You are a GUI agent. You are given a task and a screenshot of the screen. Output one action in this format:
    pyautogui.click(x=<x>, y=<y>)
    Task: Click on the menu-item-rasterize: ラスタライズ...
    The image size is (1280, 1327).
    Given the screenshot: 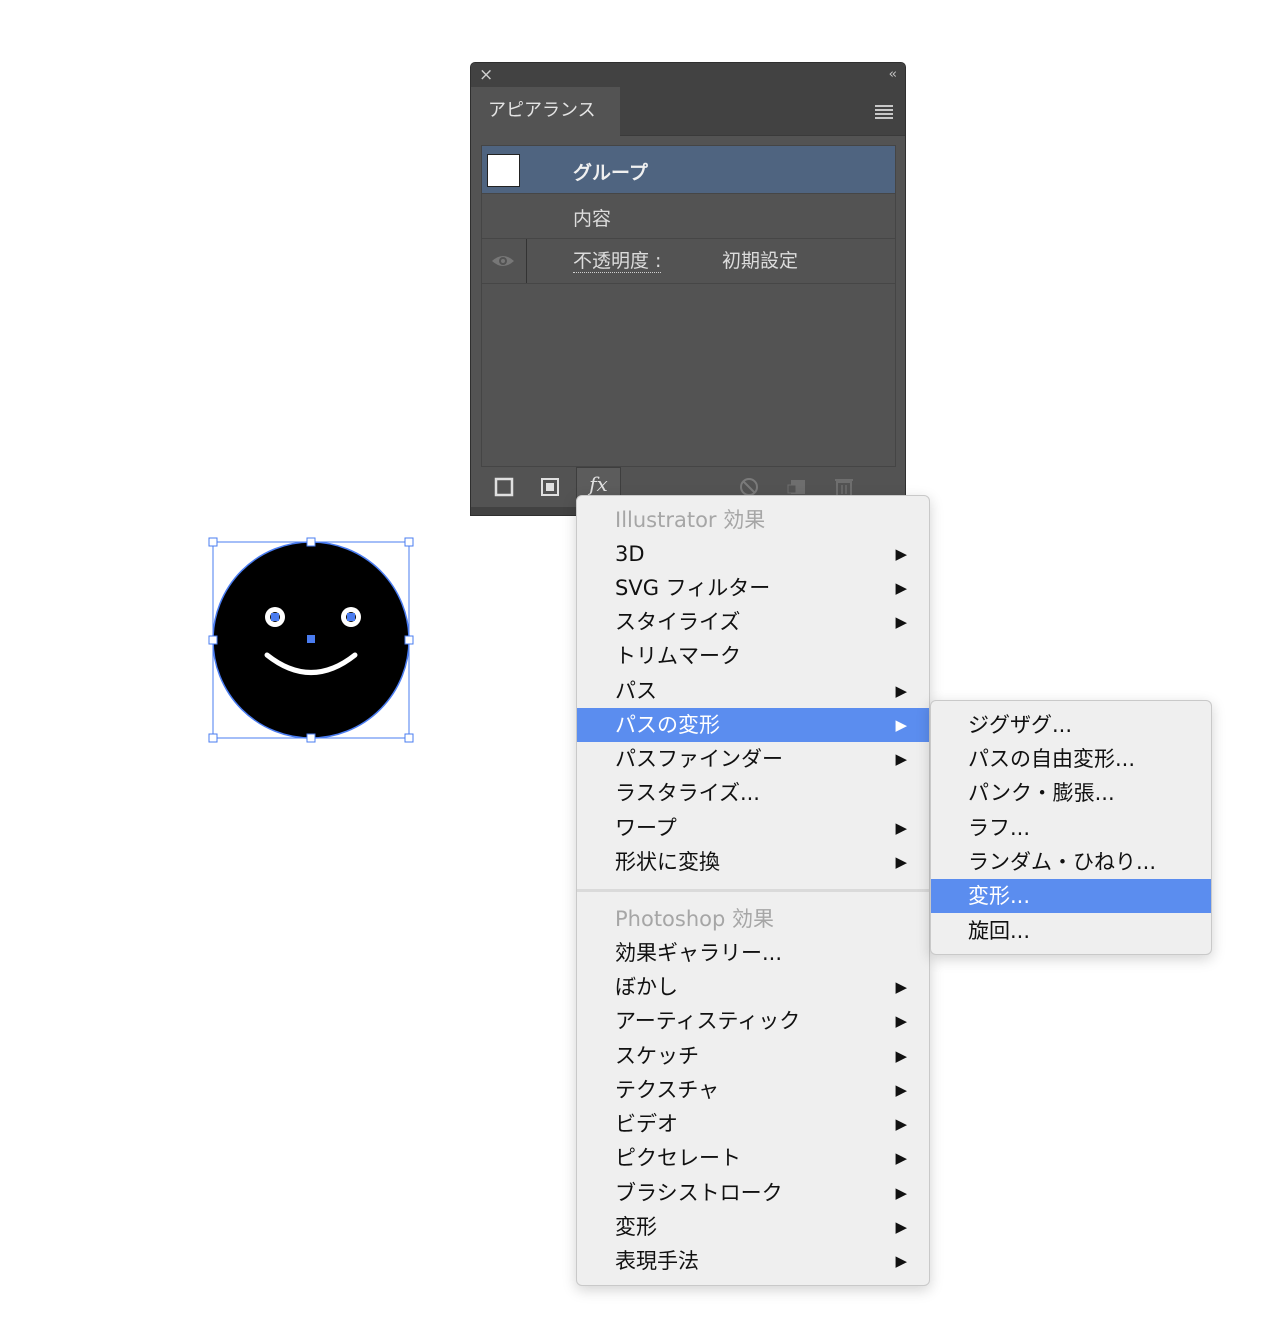 What is the action you would take?
    pyautogui.click(x=753, y=793)
    